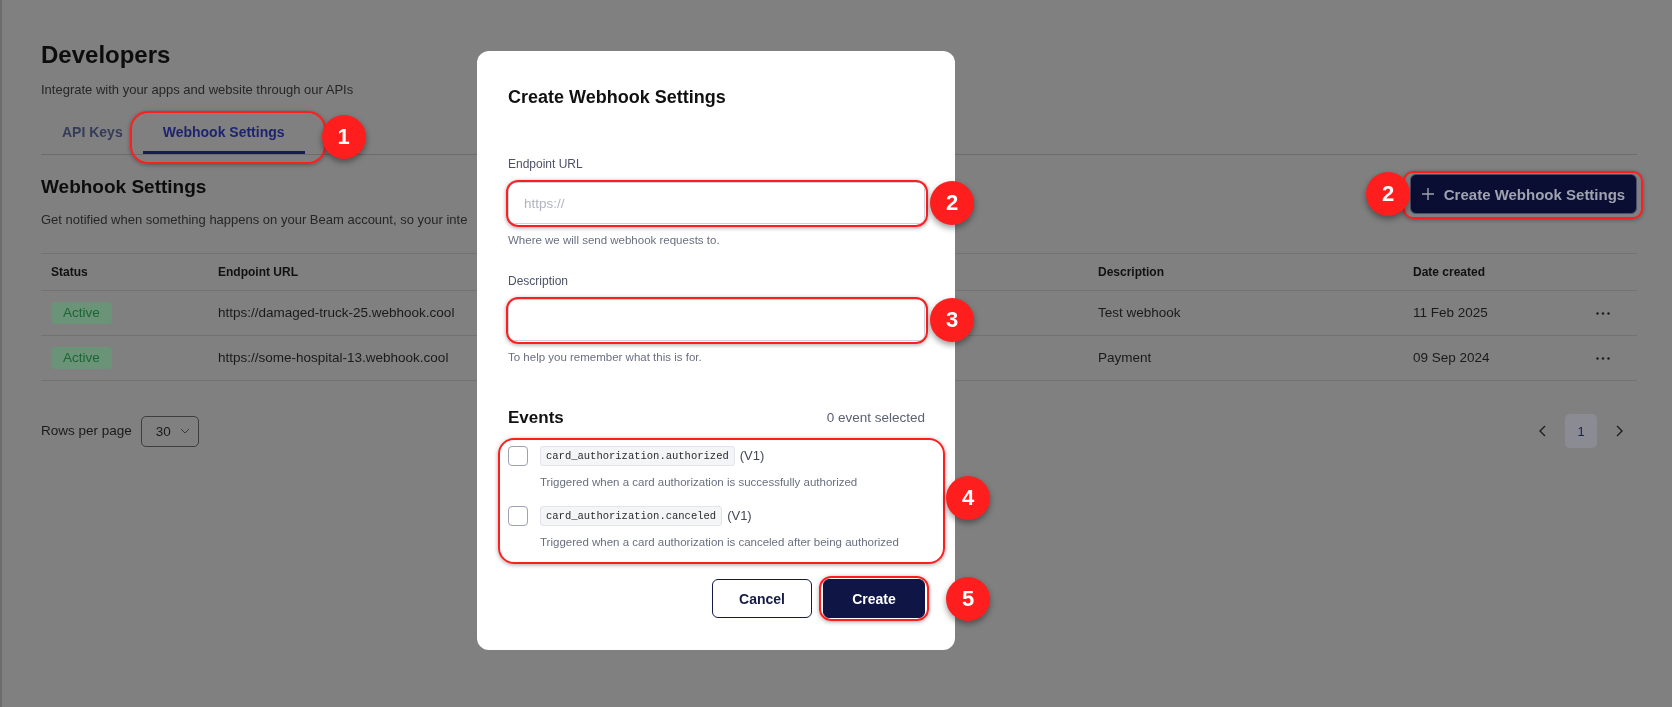  What do you see at coordinates (968, 498) in the screenshot?
I see `step-marker: 4` at bounding box center [968, 498].